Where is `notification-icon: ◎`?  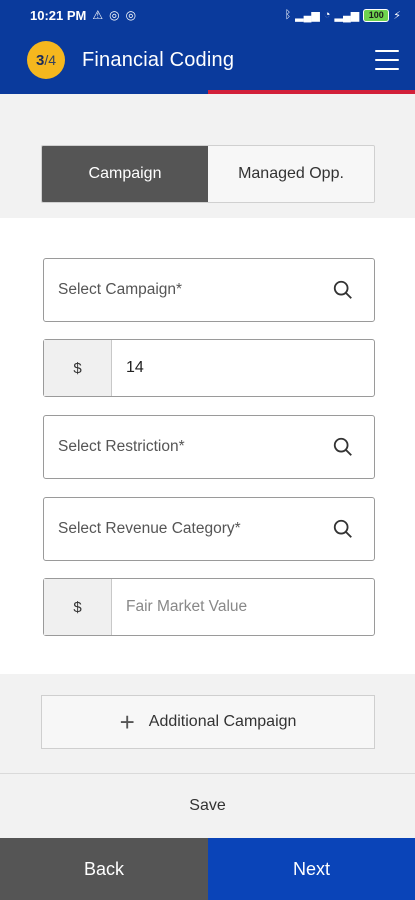
notification-icon: ◎ is located at coordinates (114, 15).